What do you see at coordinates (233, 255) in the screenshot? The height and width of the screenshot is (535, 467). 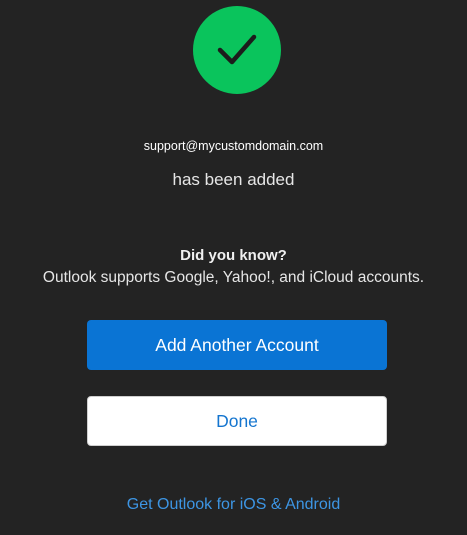 I see `tip-title: Did you know?` at bounding box center [233, 255].